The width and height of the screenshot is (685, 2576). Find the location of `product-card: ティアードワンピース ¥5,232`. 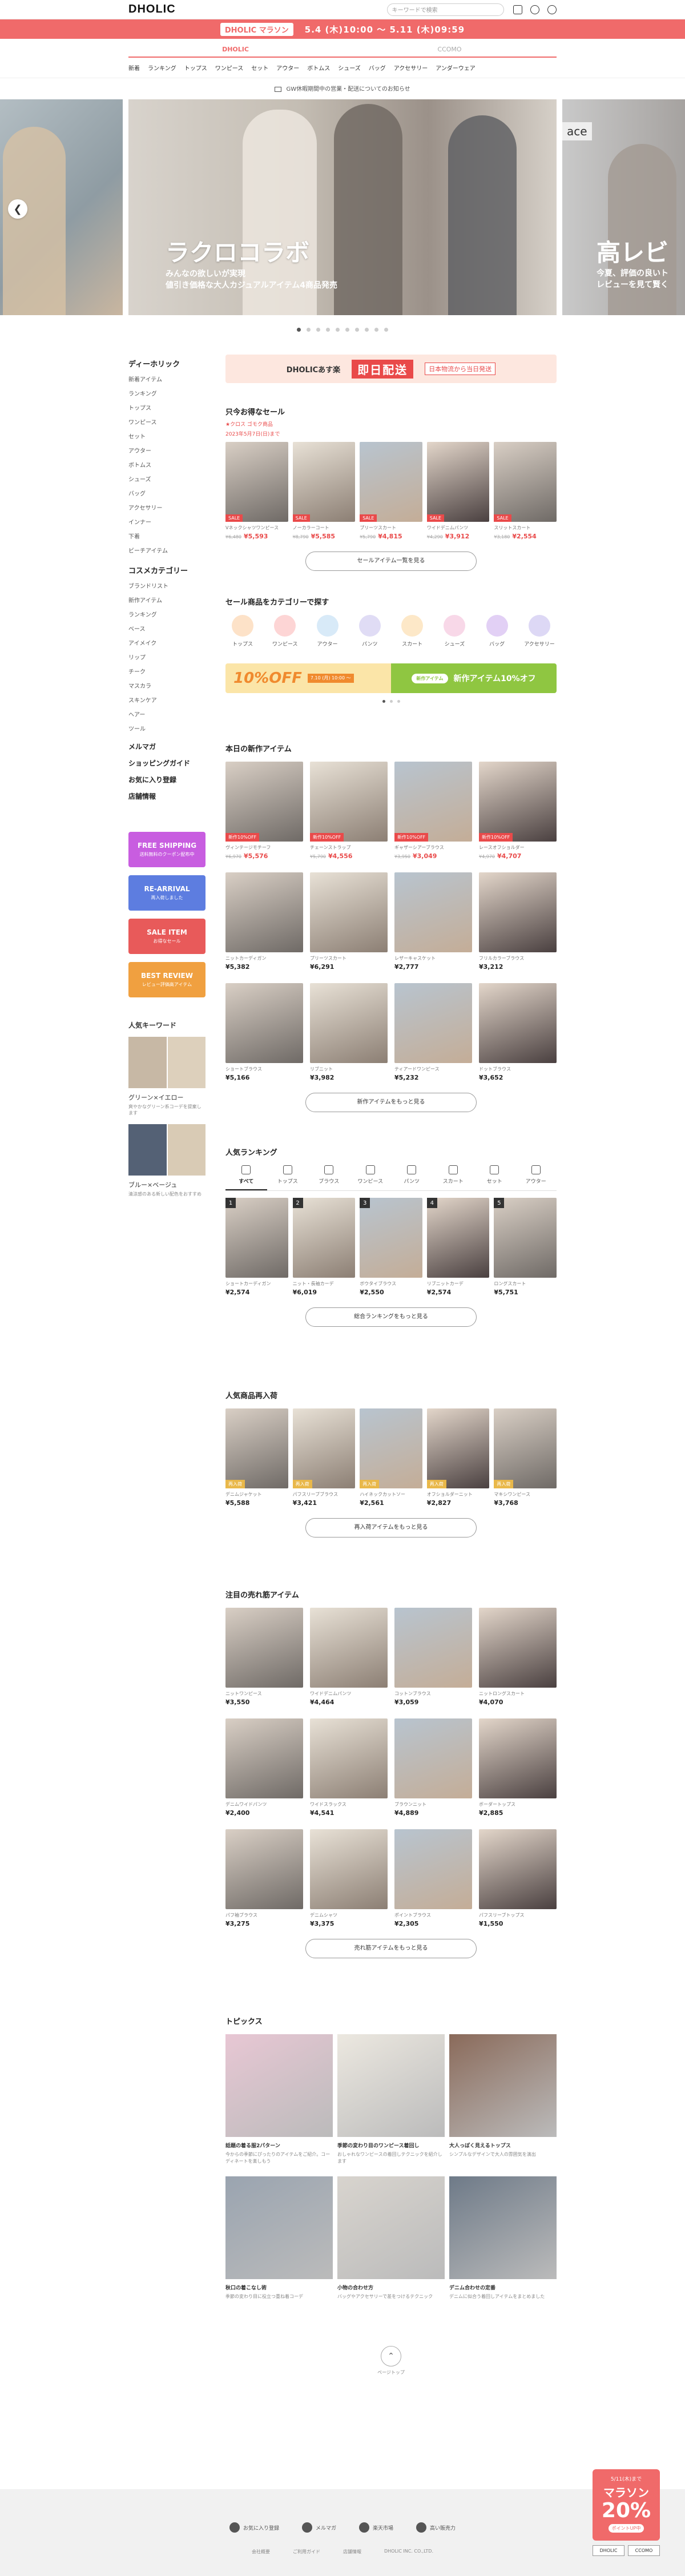

product-card: ティアードワンピース ¥5,232 is located at coordinates (433, 1032).